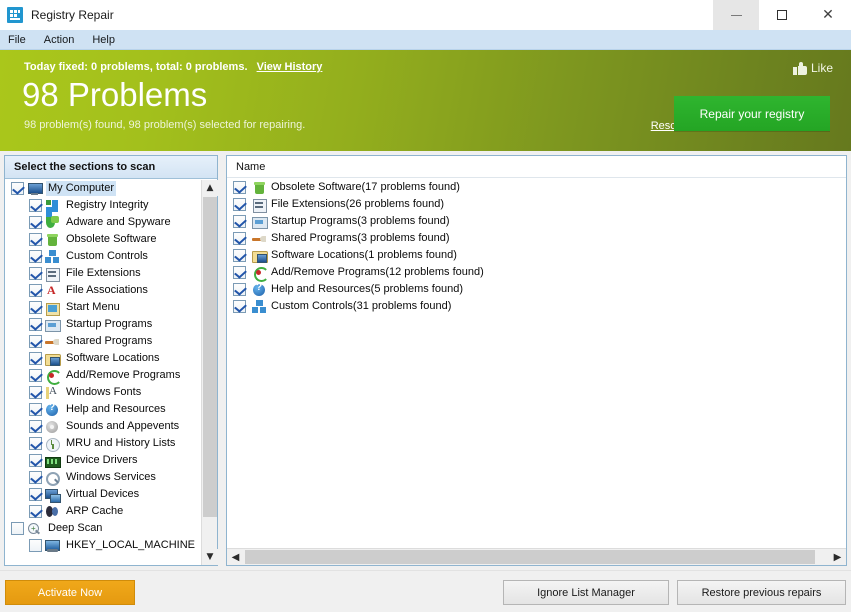 The height and width of the screenshot is (612, 851). Describe the element at coordinates (536, 306) in the screenshot. I see `result-row: Custom Controls(31 problems found)` at that location.